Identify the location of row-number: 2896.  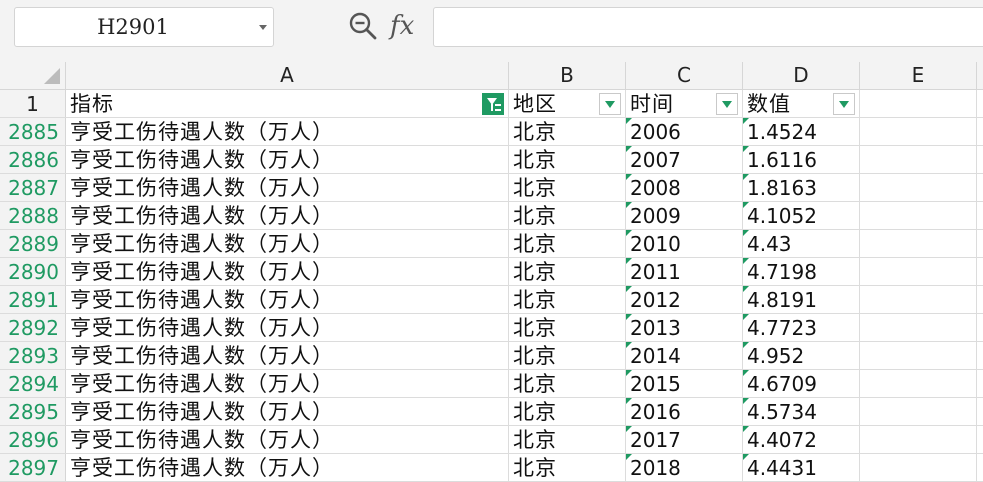
(33, 439).